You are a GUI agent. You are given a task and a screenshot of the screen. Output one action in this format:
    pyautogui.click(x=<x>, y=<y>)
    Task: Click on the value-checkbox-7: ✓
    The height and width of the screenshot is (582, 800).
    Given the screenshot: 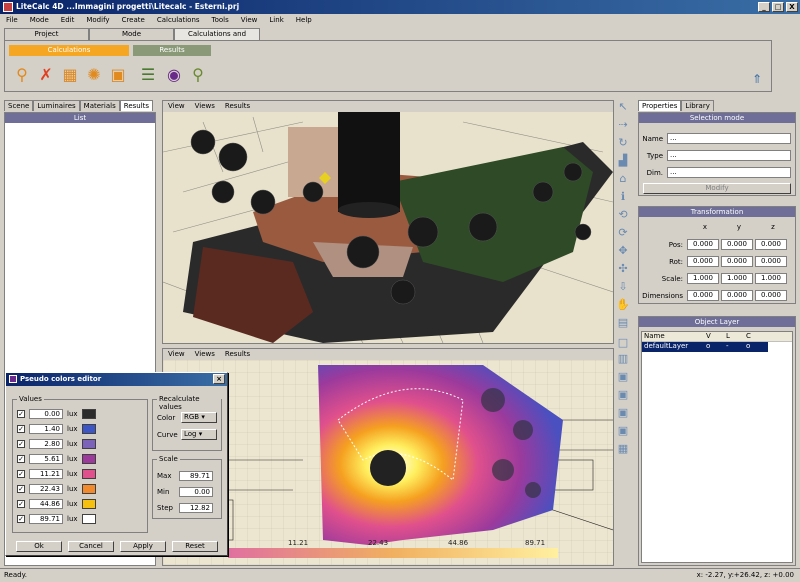 What is the action you would take?
    pyautogui.click(x=21, y=504)
    